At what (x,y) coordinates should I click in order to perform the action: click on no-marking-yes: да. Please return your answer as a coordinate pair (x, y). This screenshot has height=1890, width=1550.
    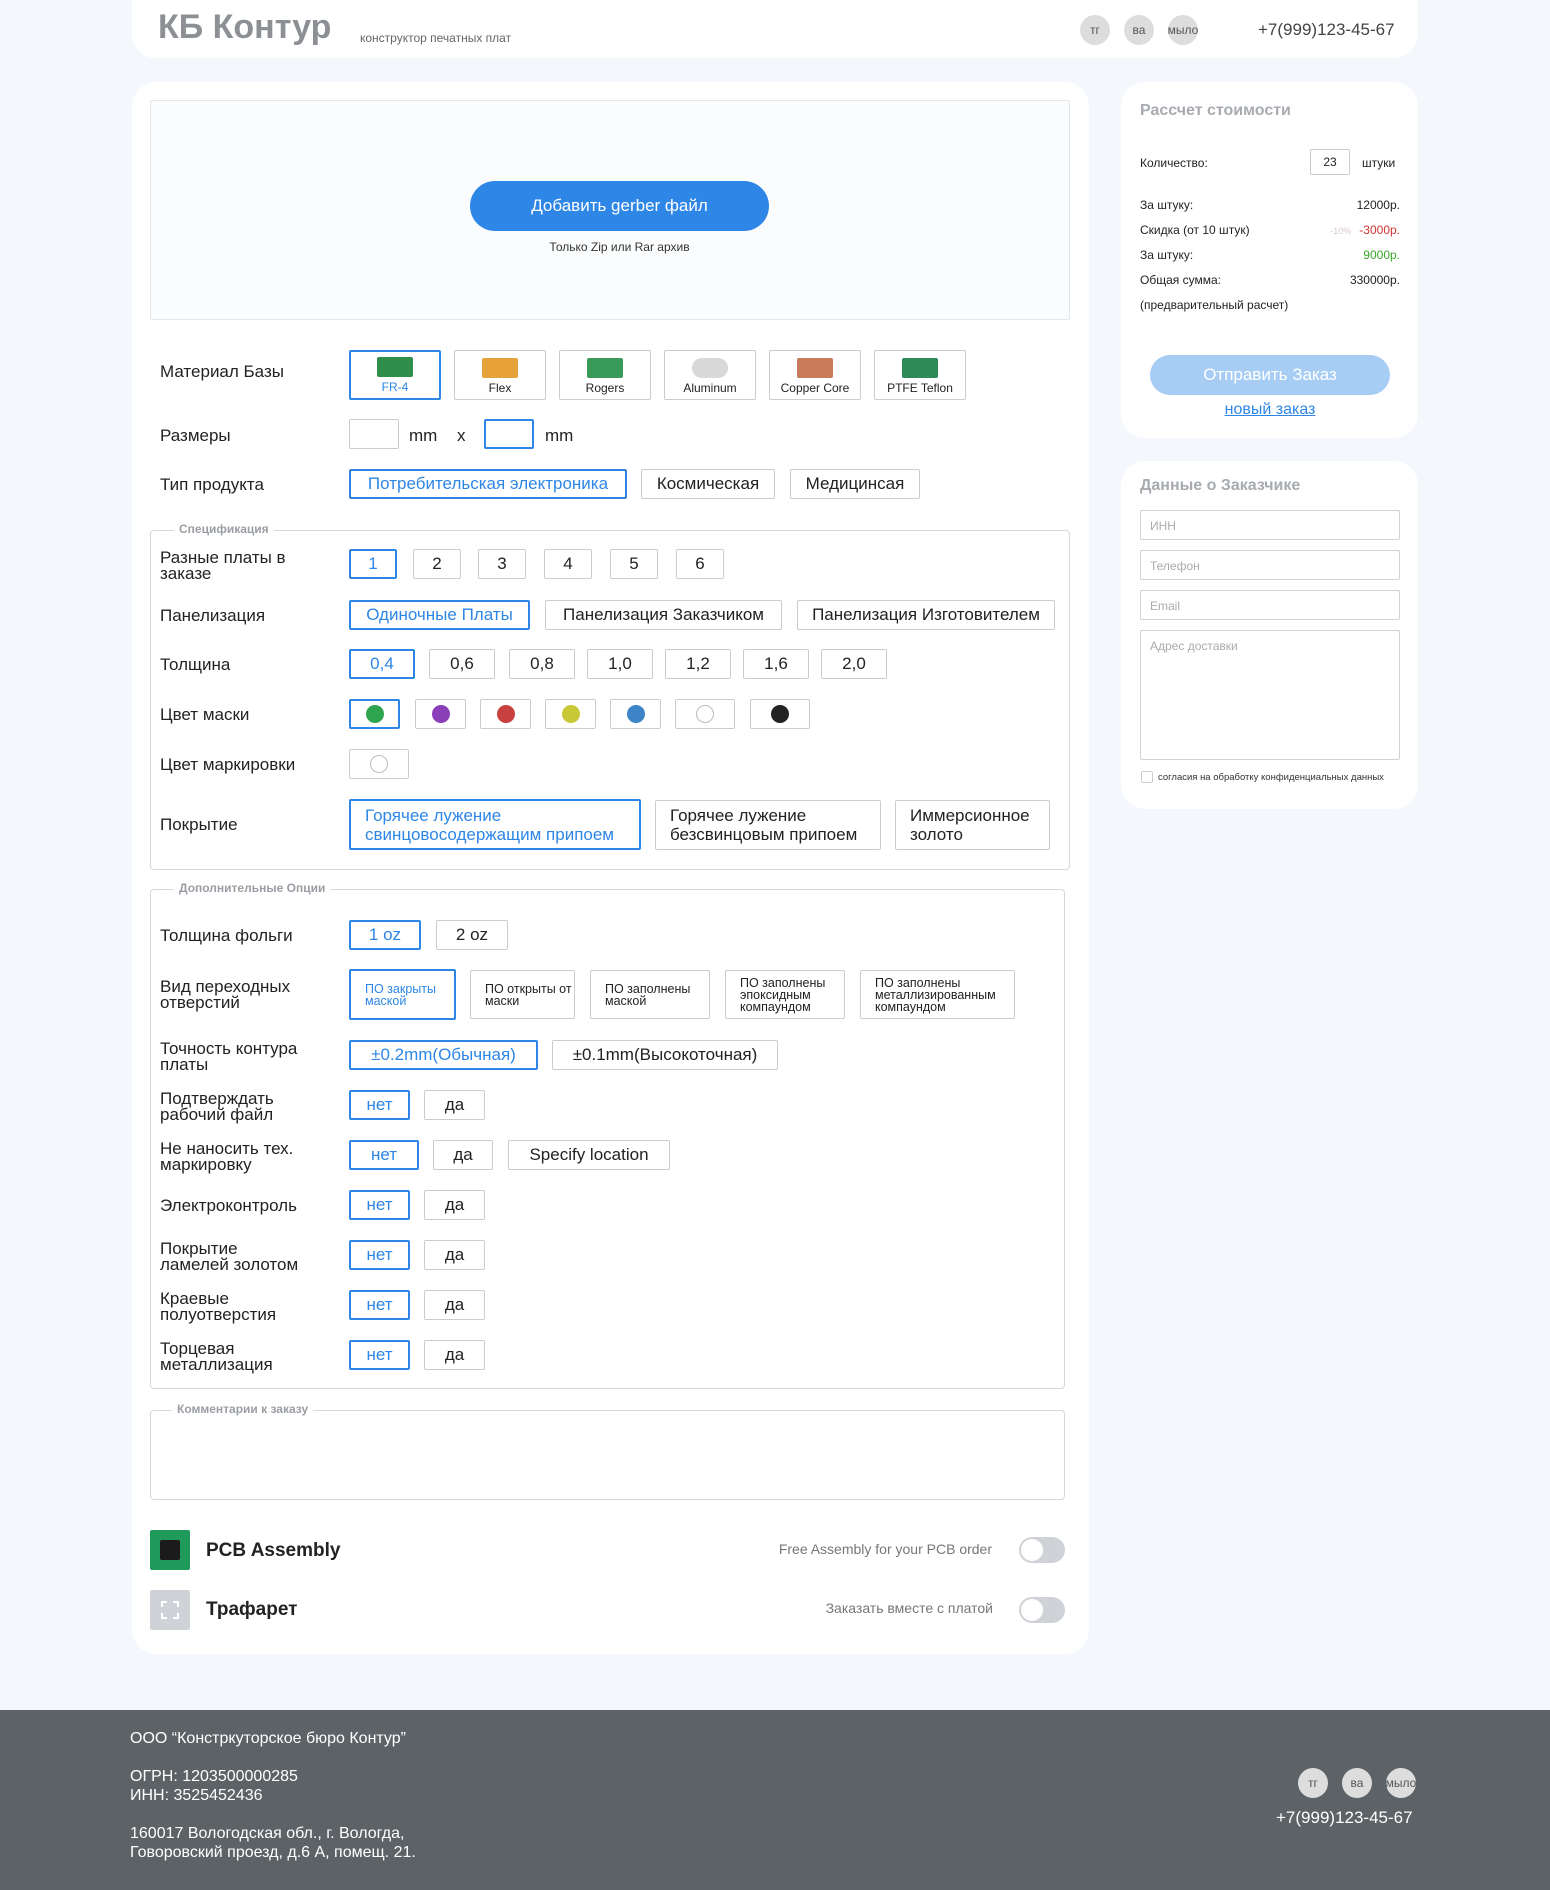
    Looking at the image, I should click on (463, 1155).